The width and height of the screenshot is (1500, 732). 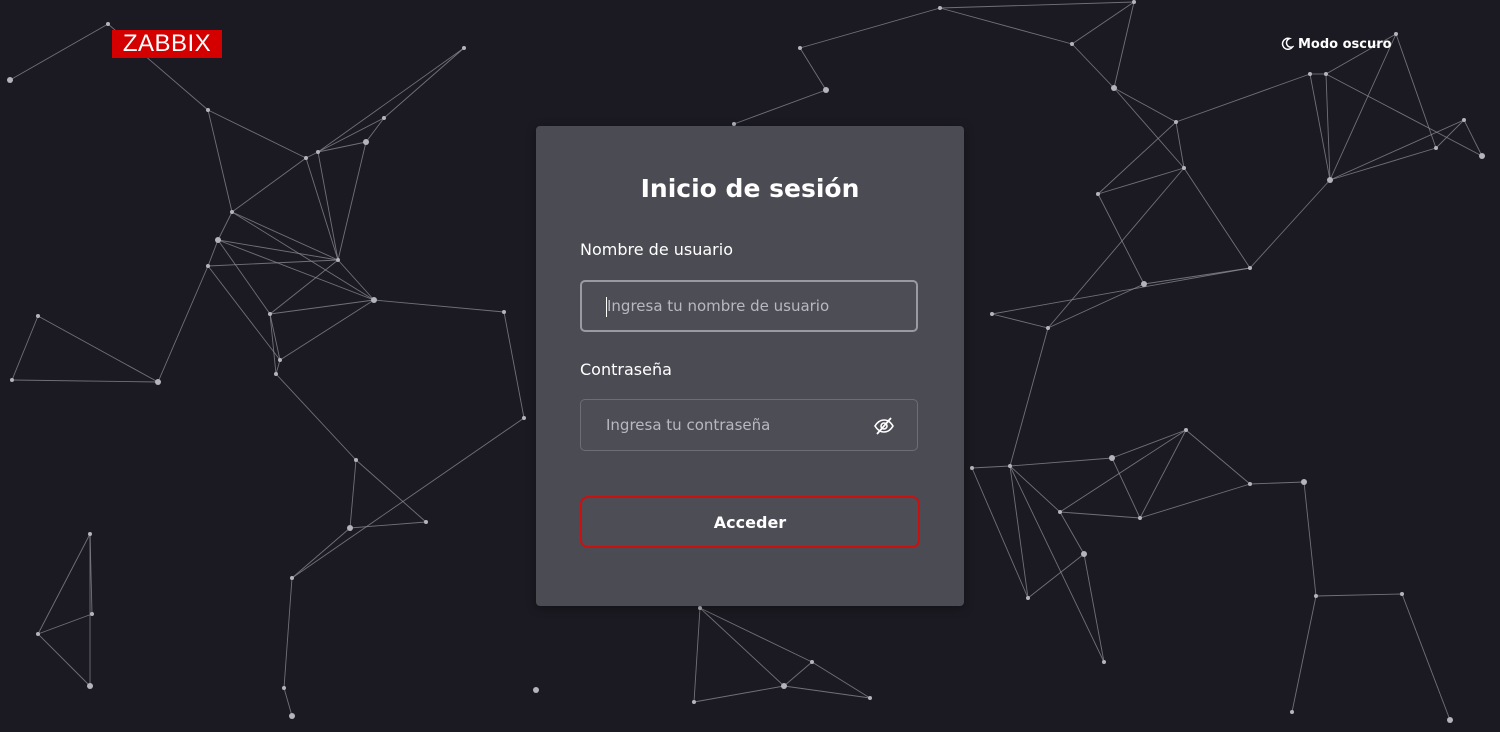 What do you see at coordinates (742, 306) in the screenshot?
I see `username-input` at bounding box center [742, 306].